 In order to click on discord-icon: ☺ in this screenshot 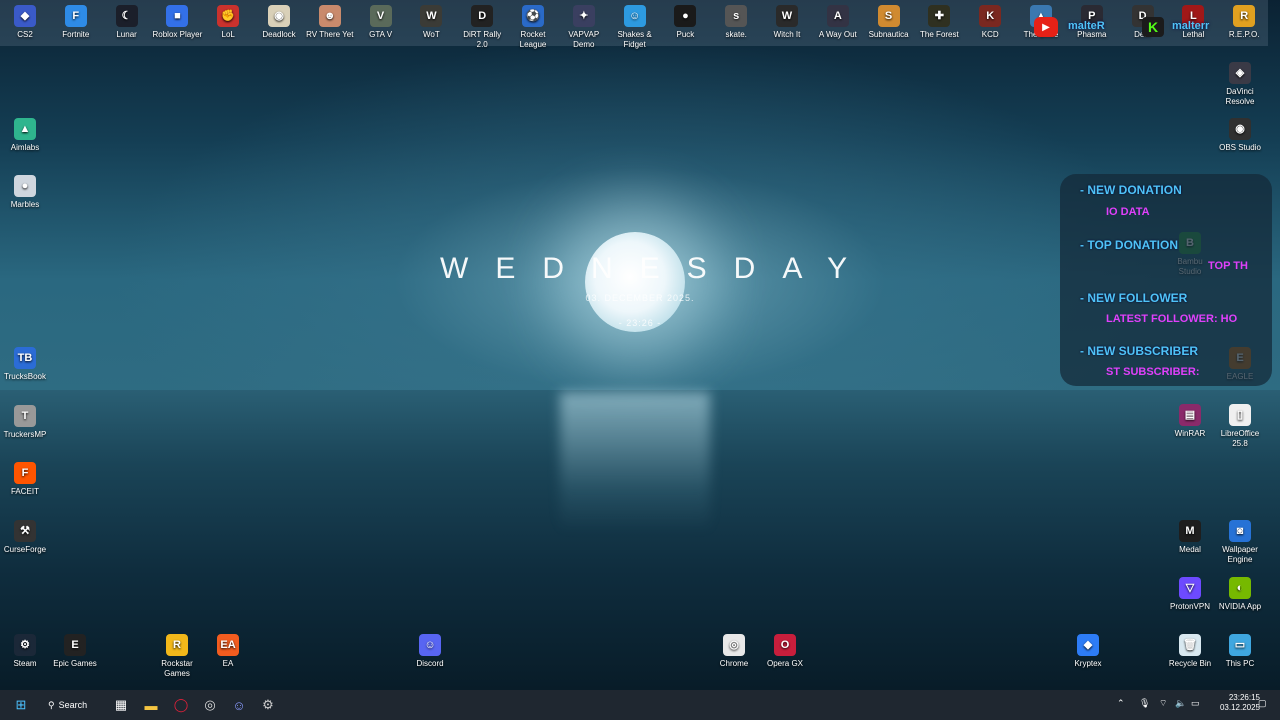, I will do `click(430, 645)`.